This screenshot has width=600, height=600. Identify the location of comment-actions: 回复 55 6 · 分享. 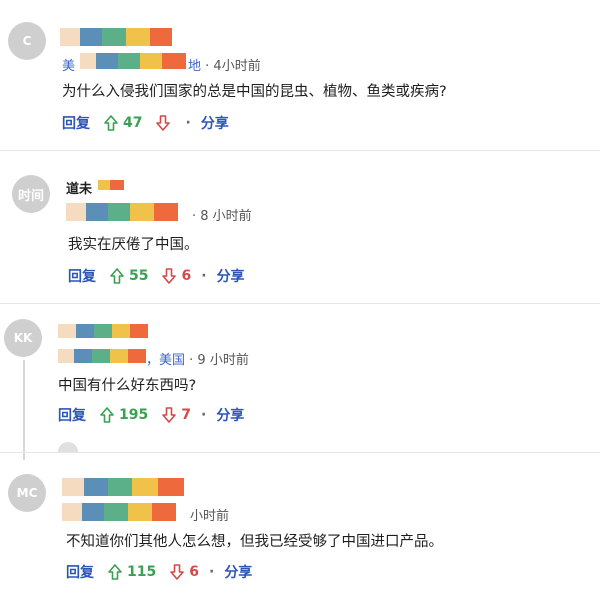
(156, 276).